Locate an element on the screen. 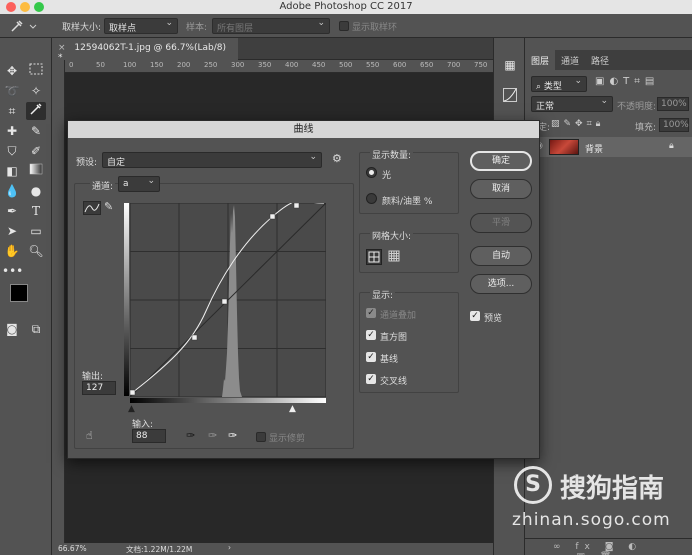 The image size is (692, 555). ruler-tick-label: 400 is located at coordinates (292, 65).